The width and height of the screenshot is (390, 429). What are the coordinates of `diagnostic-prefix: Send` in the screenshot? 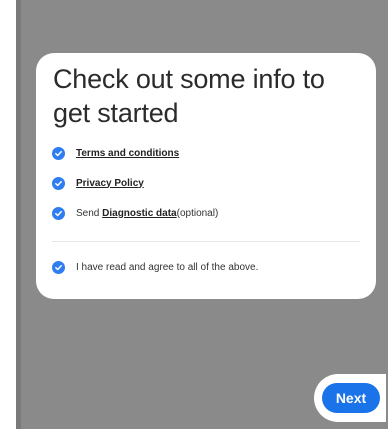 It's located at (89, 213).